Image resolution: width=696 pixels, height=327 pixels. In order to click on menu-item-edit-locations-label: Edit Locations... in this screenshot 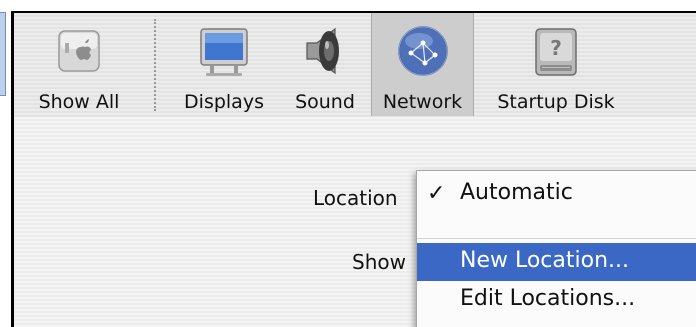, I will do `click(548, 298)`.